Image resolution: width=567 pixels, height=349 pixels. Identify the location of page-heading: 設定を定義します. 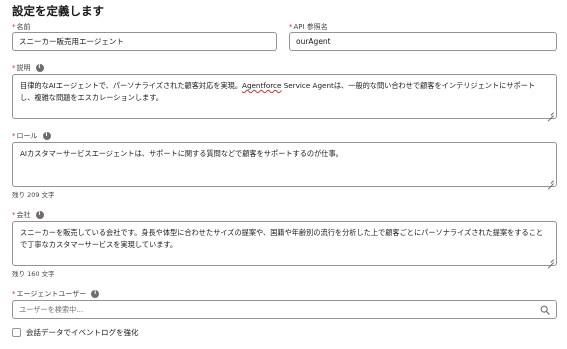
(58, 11).